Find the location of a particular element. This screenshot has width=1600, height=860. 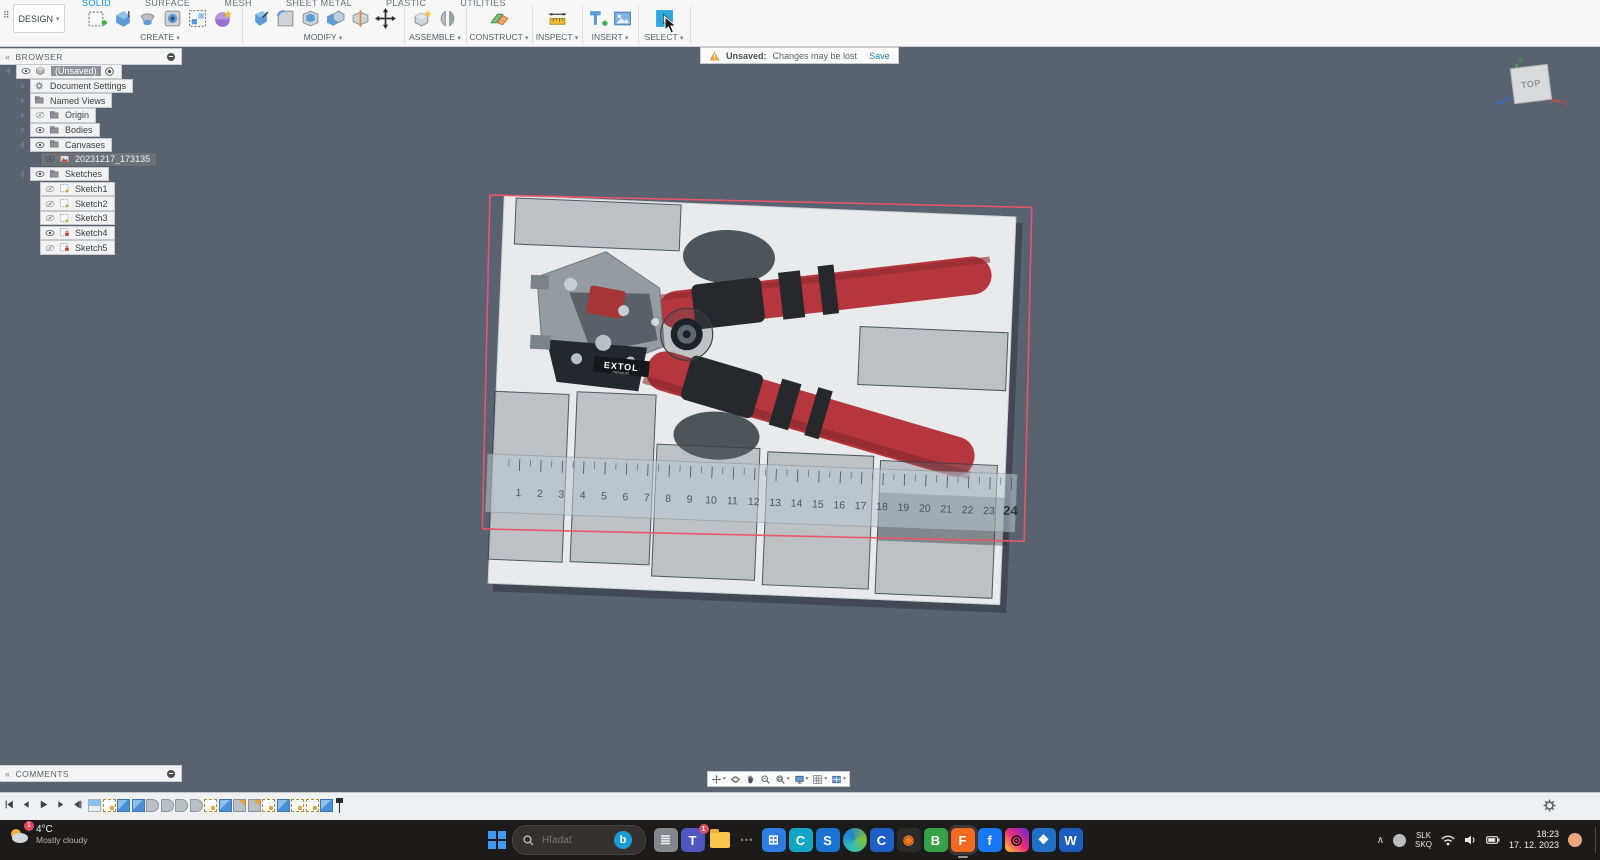

show-desktop-strip is located at coordinates (1595, 840).